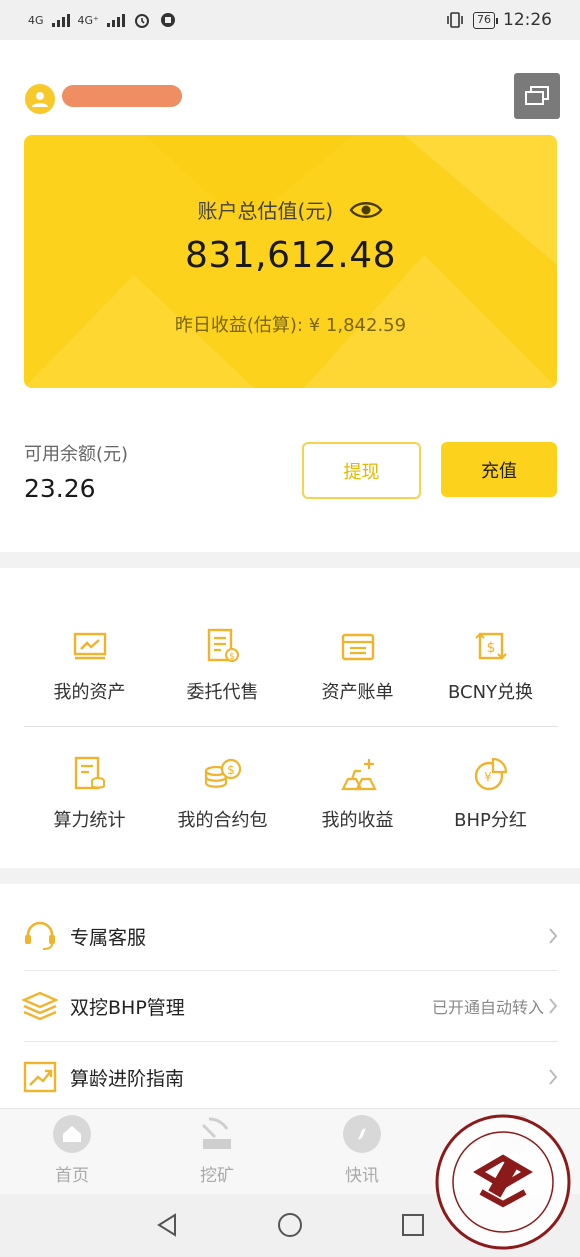 The image size is (580, 1257). I want to click on grid-item-label: 我的合约包, so click(222, 820).